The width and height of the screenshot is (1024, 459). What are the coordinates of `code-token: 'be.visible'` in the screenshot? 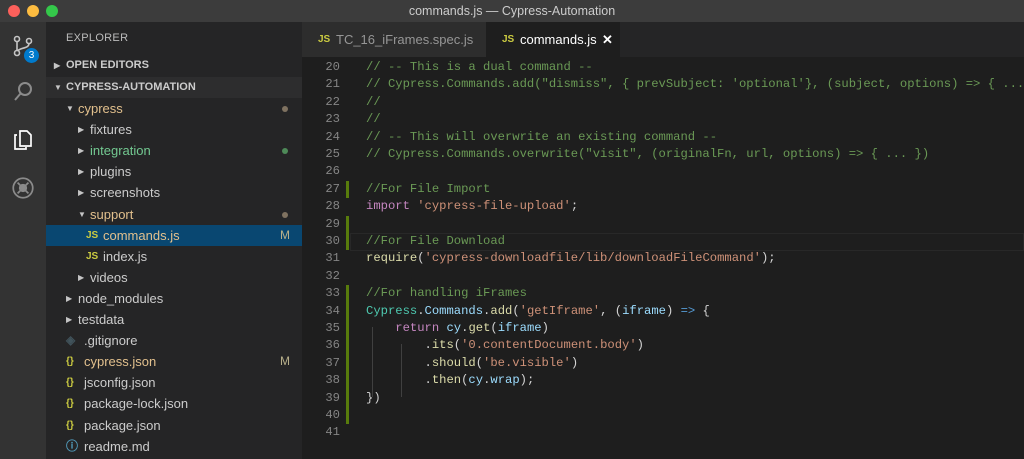 It's located at (527, 362).